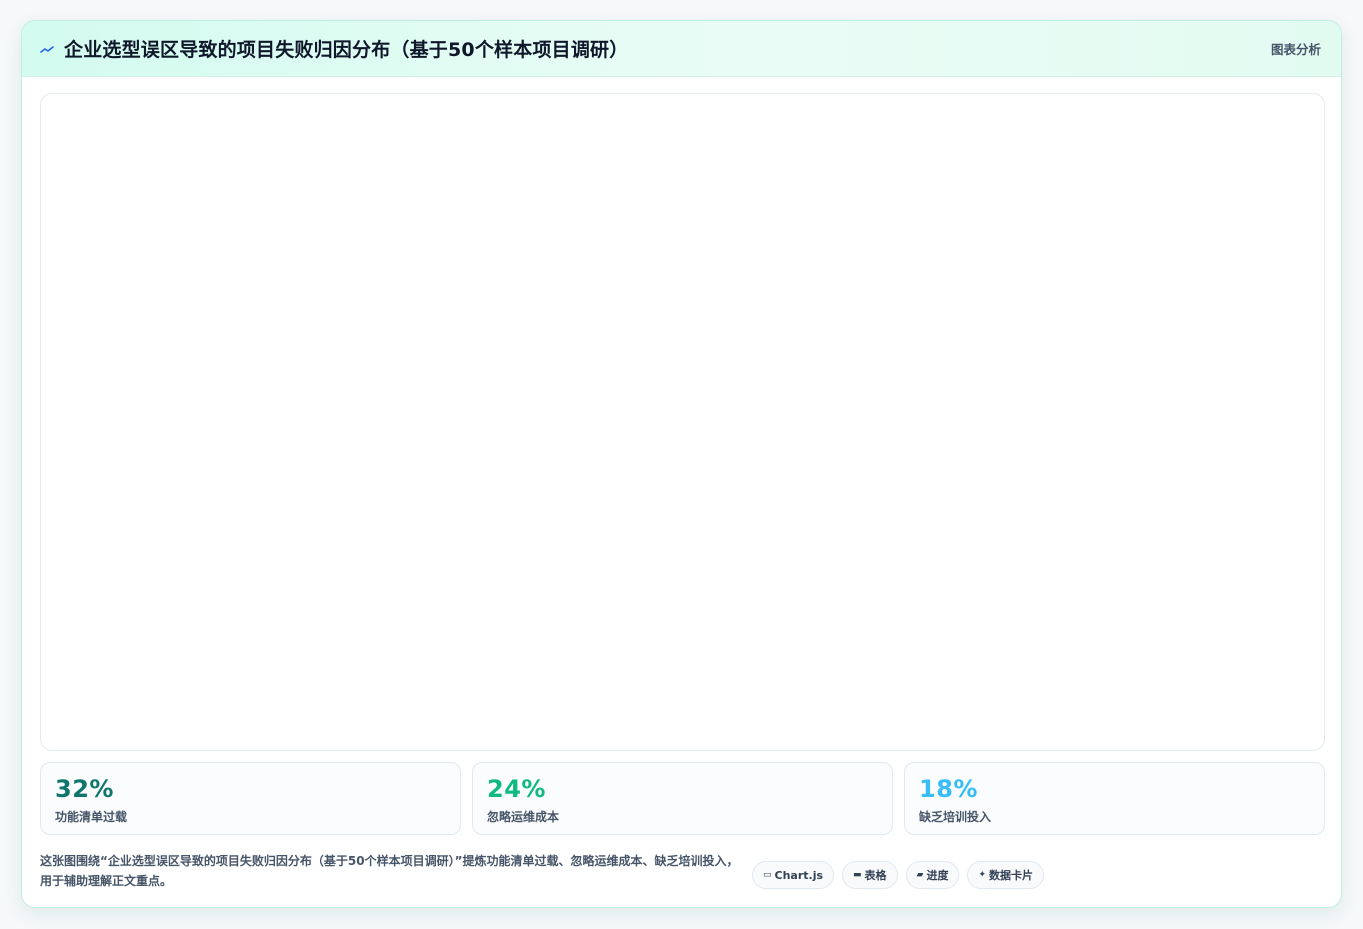 The image size is (1363, 929). I want to click on stat-card-1: 32% 功能清单过载, so click(250, 798).